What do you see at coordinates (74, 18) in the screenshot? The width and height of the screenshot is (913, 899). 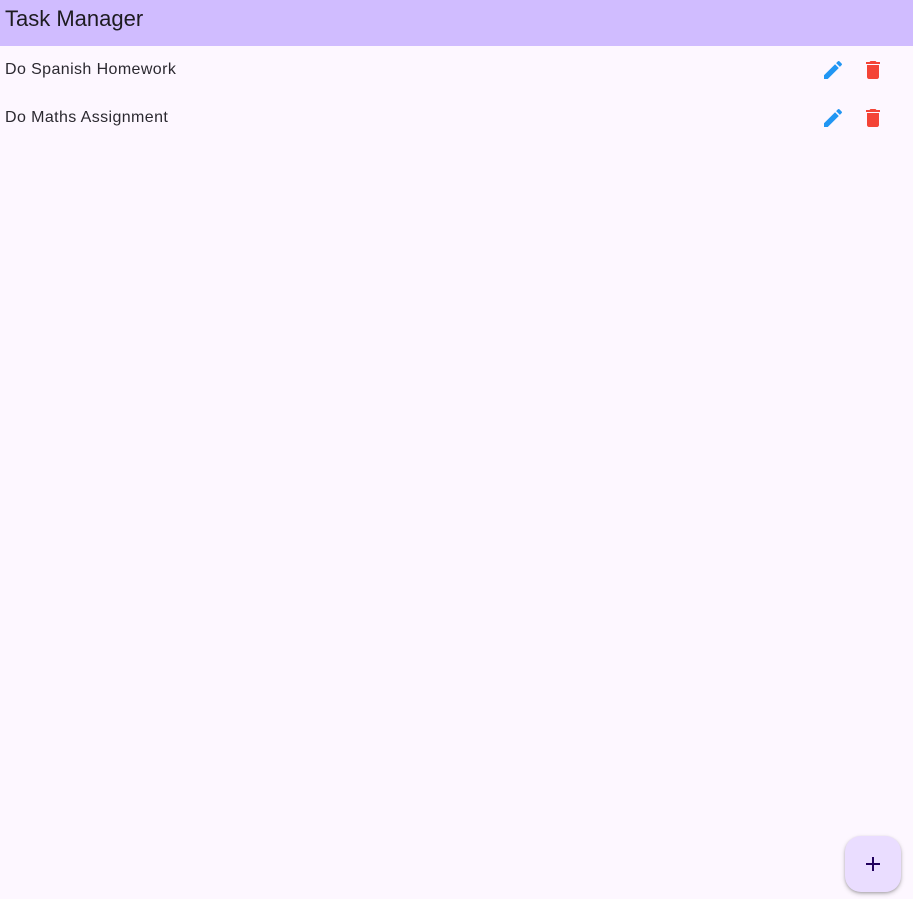 I see `page-title: Task Manager` at bounding box center [74, 18].